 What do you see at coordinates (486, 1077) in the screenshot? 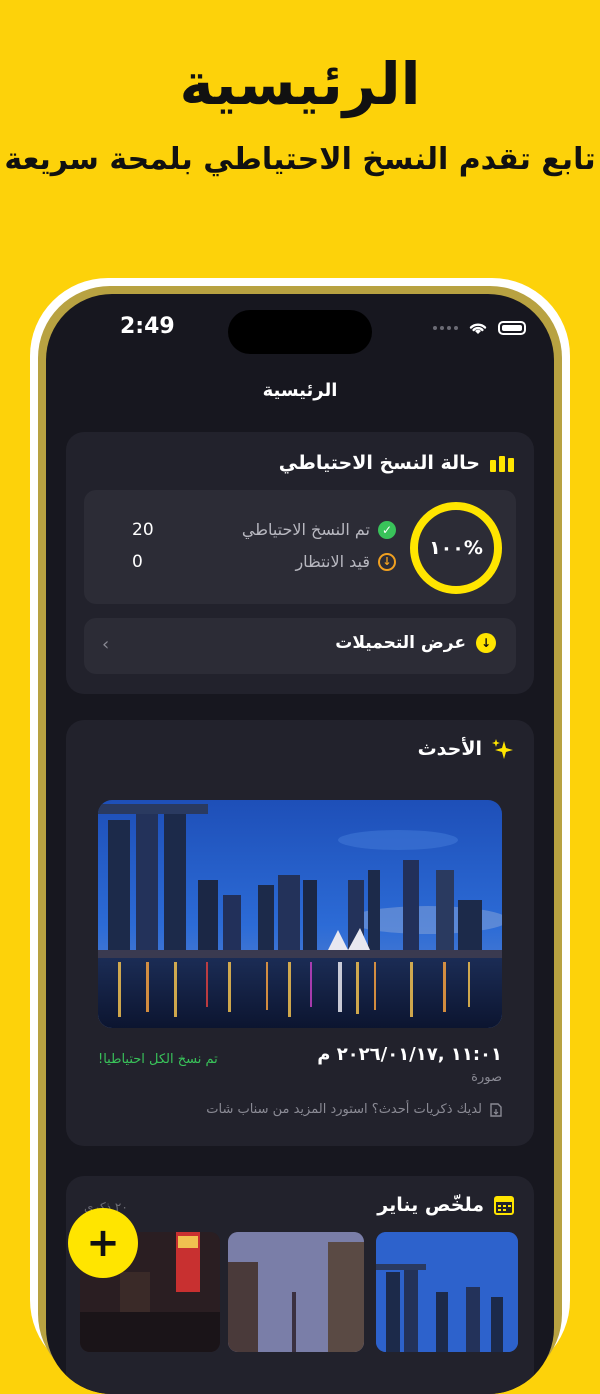
I see `latest-type: صورة` at bounding box center [486, 1077].